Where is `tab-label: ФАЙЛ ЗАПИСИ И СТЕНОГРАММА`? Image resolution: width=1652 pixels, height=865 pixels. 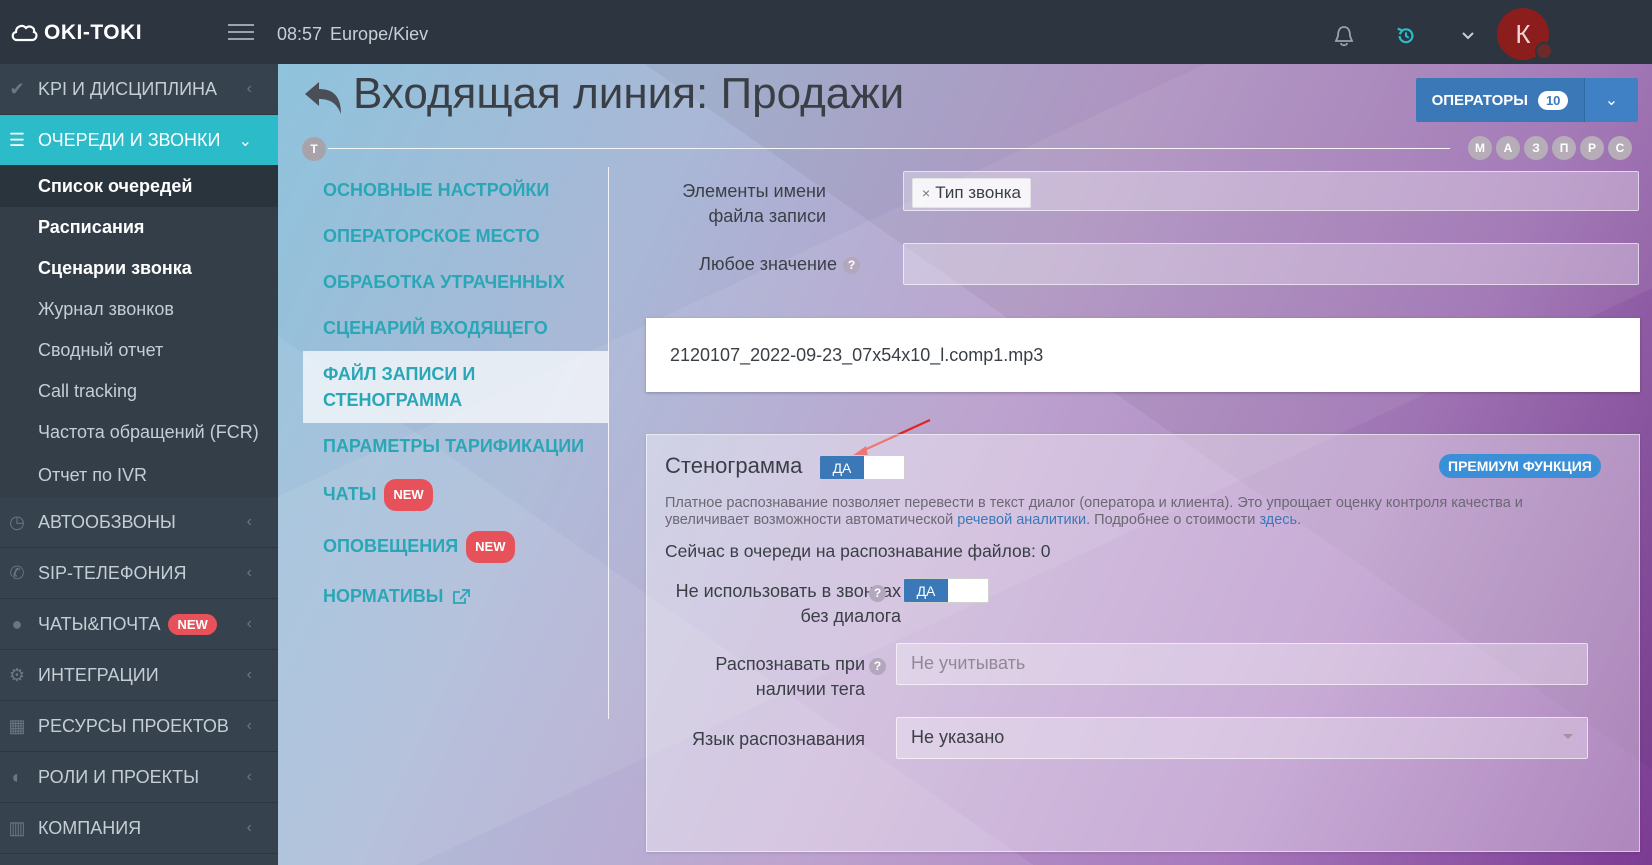
tab-label: ФАЙЛ ЗАПИСИ И СТЕНОГРАММА is located at coordinates (399, 387).